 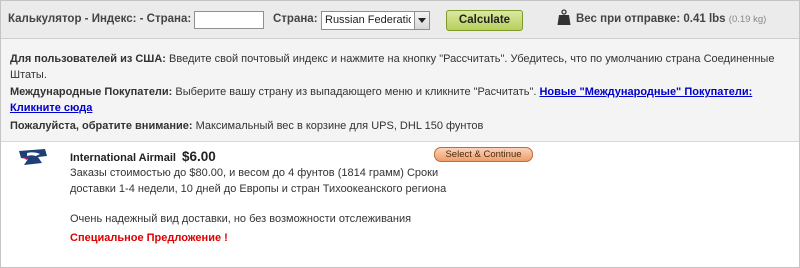 I want to click on shipping-option-title: International Airmail $6.00, so click(x=143, y=156).